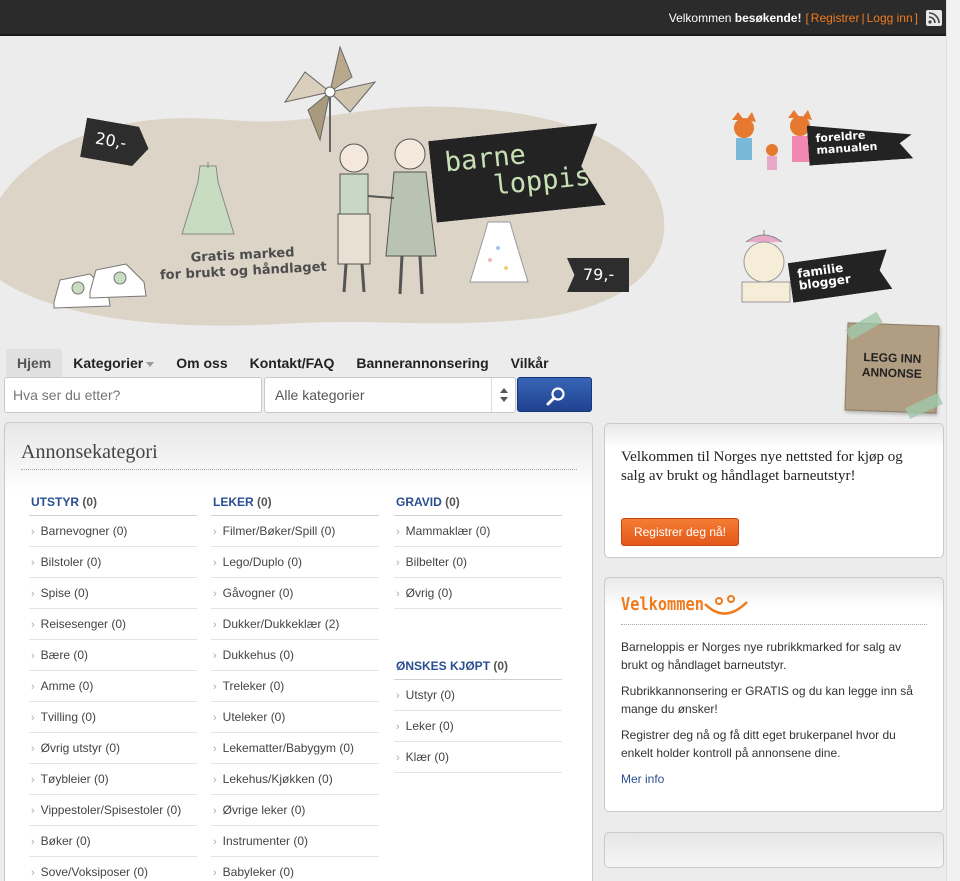 The width and height of the screenshot is (960, 881). Describe the element at coordinates (598, 275) in the screenshot. I see `price-tag-right: 79,-` at that location.